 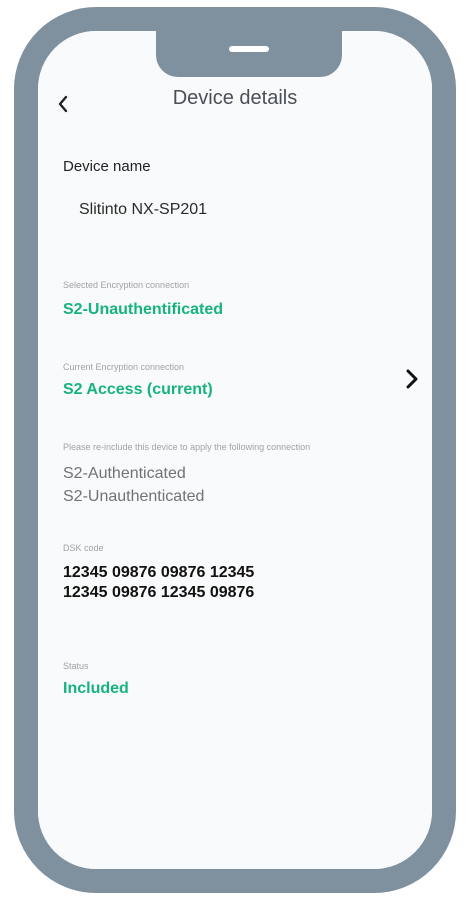 I want to click on status-value: Included, so click(x=96, y=688).